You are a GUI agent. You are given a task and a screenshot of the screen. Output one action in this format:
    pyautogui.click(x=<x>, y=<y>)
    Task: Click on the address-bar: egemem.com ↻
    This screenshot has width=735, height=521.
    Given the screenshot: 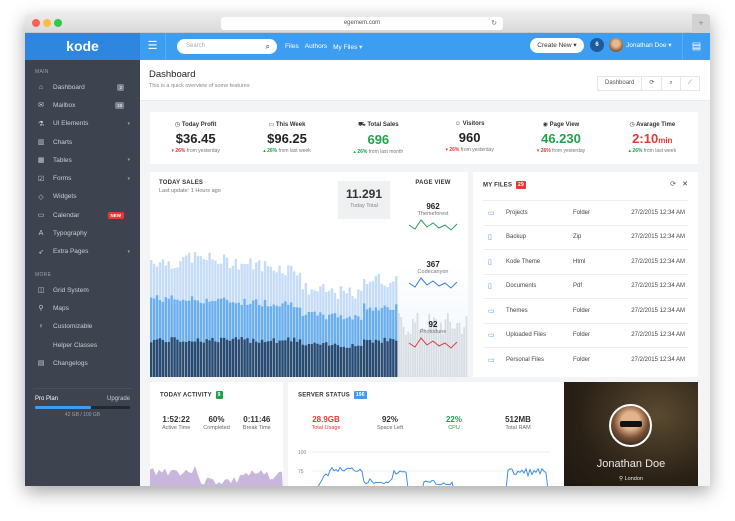 What is the action you would take?
    pyautogui.click(x=362, y=23)
    